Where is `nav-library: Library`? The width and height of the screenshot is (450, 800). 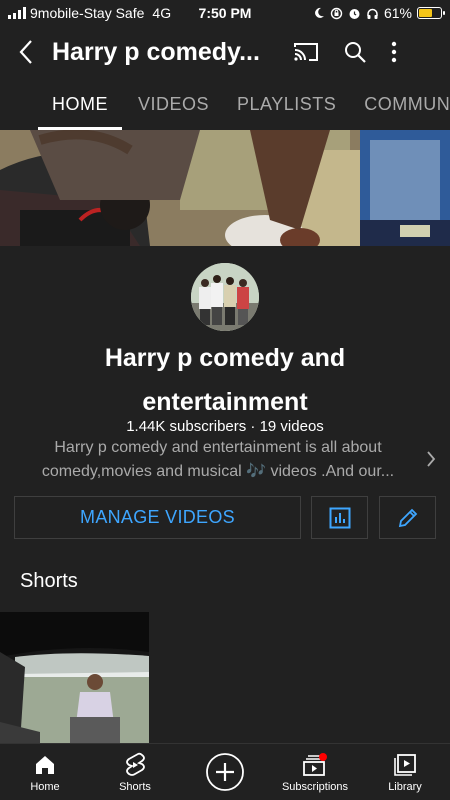 nav-library: Library is located at coordinates (405, 772).